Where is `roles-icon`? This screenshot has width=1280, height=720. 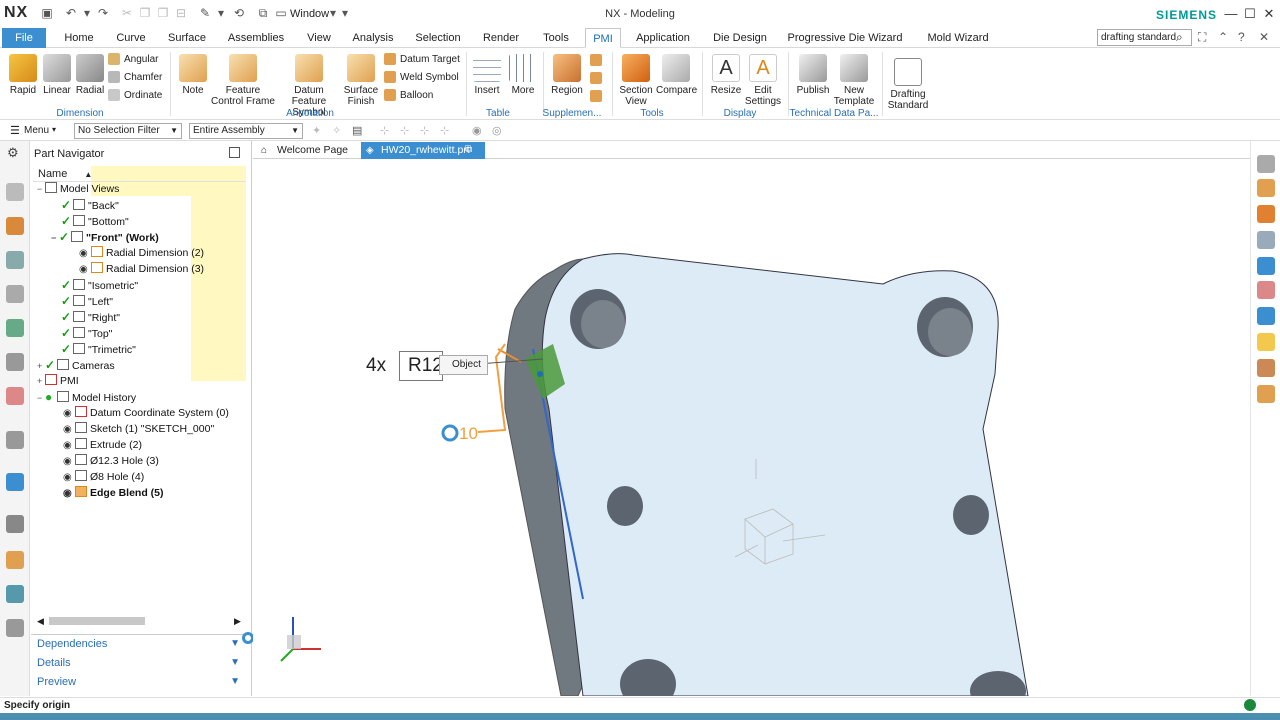
roles-icon is located at coordinates (15, 482).